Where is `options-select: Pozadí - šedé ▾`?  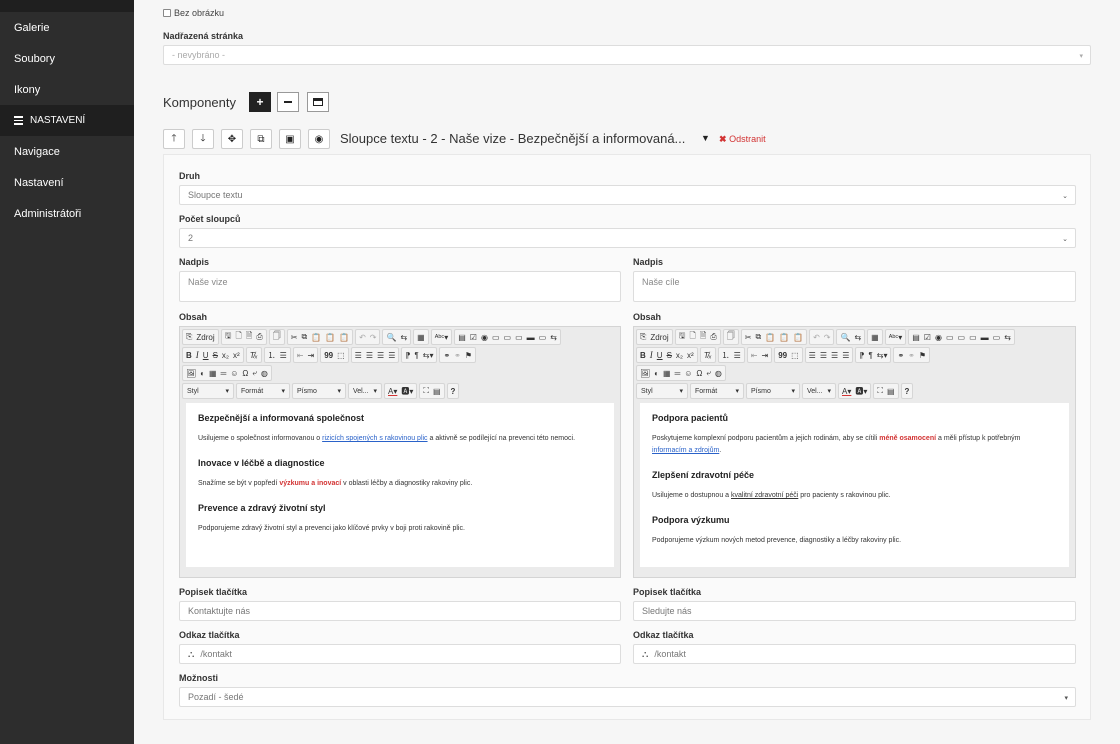 options-select: Pozadí - šedé ▾ is located at coordinates (627, 697).